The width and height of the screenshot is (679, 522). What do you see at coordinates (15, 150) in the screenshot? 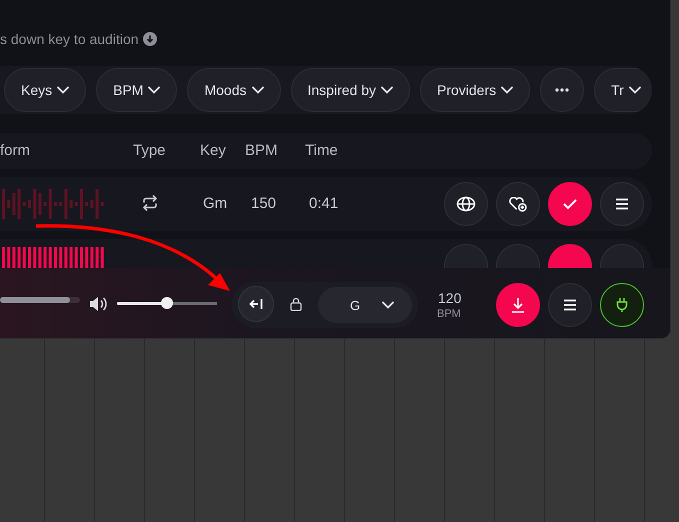
I see `column-header: form` at bounding box center [15, 150].